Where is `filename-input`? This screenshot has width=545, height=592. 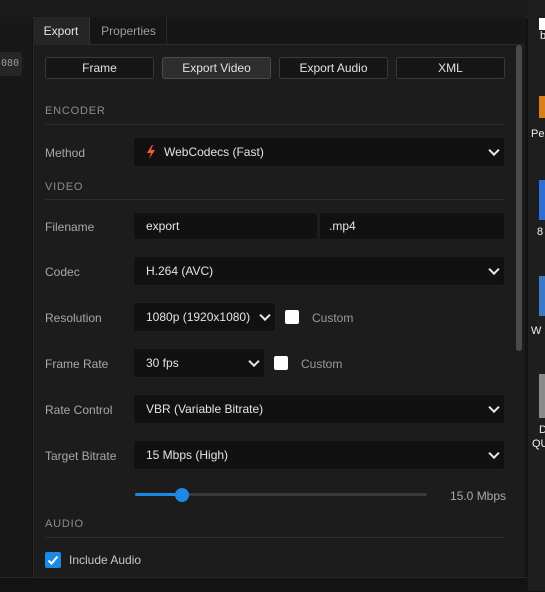 filename-input is located at coordinates (225, 226).